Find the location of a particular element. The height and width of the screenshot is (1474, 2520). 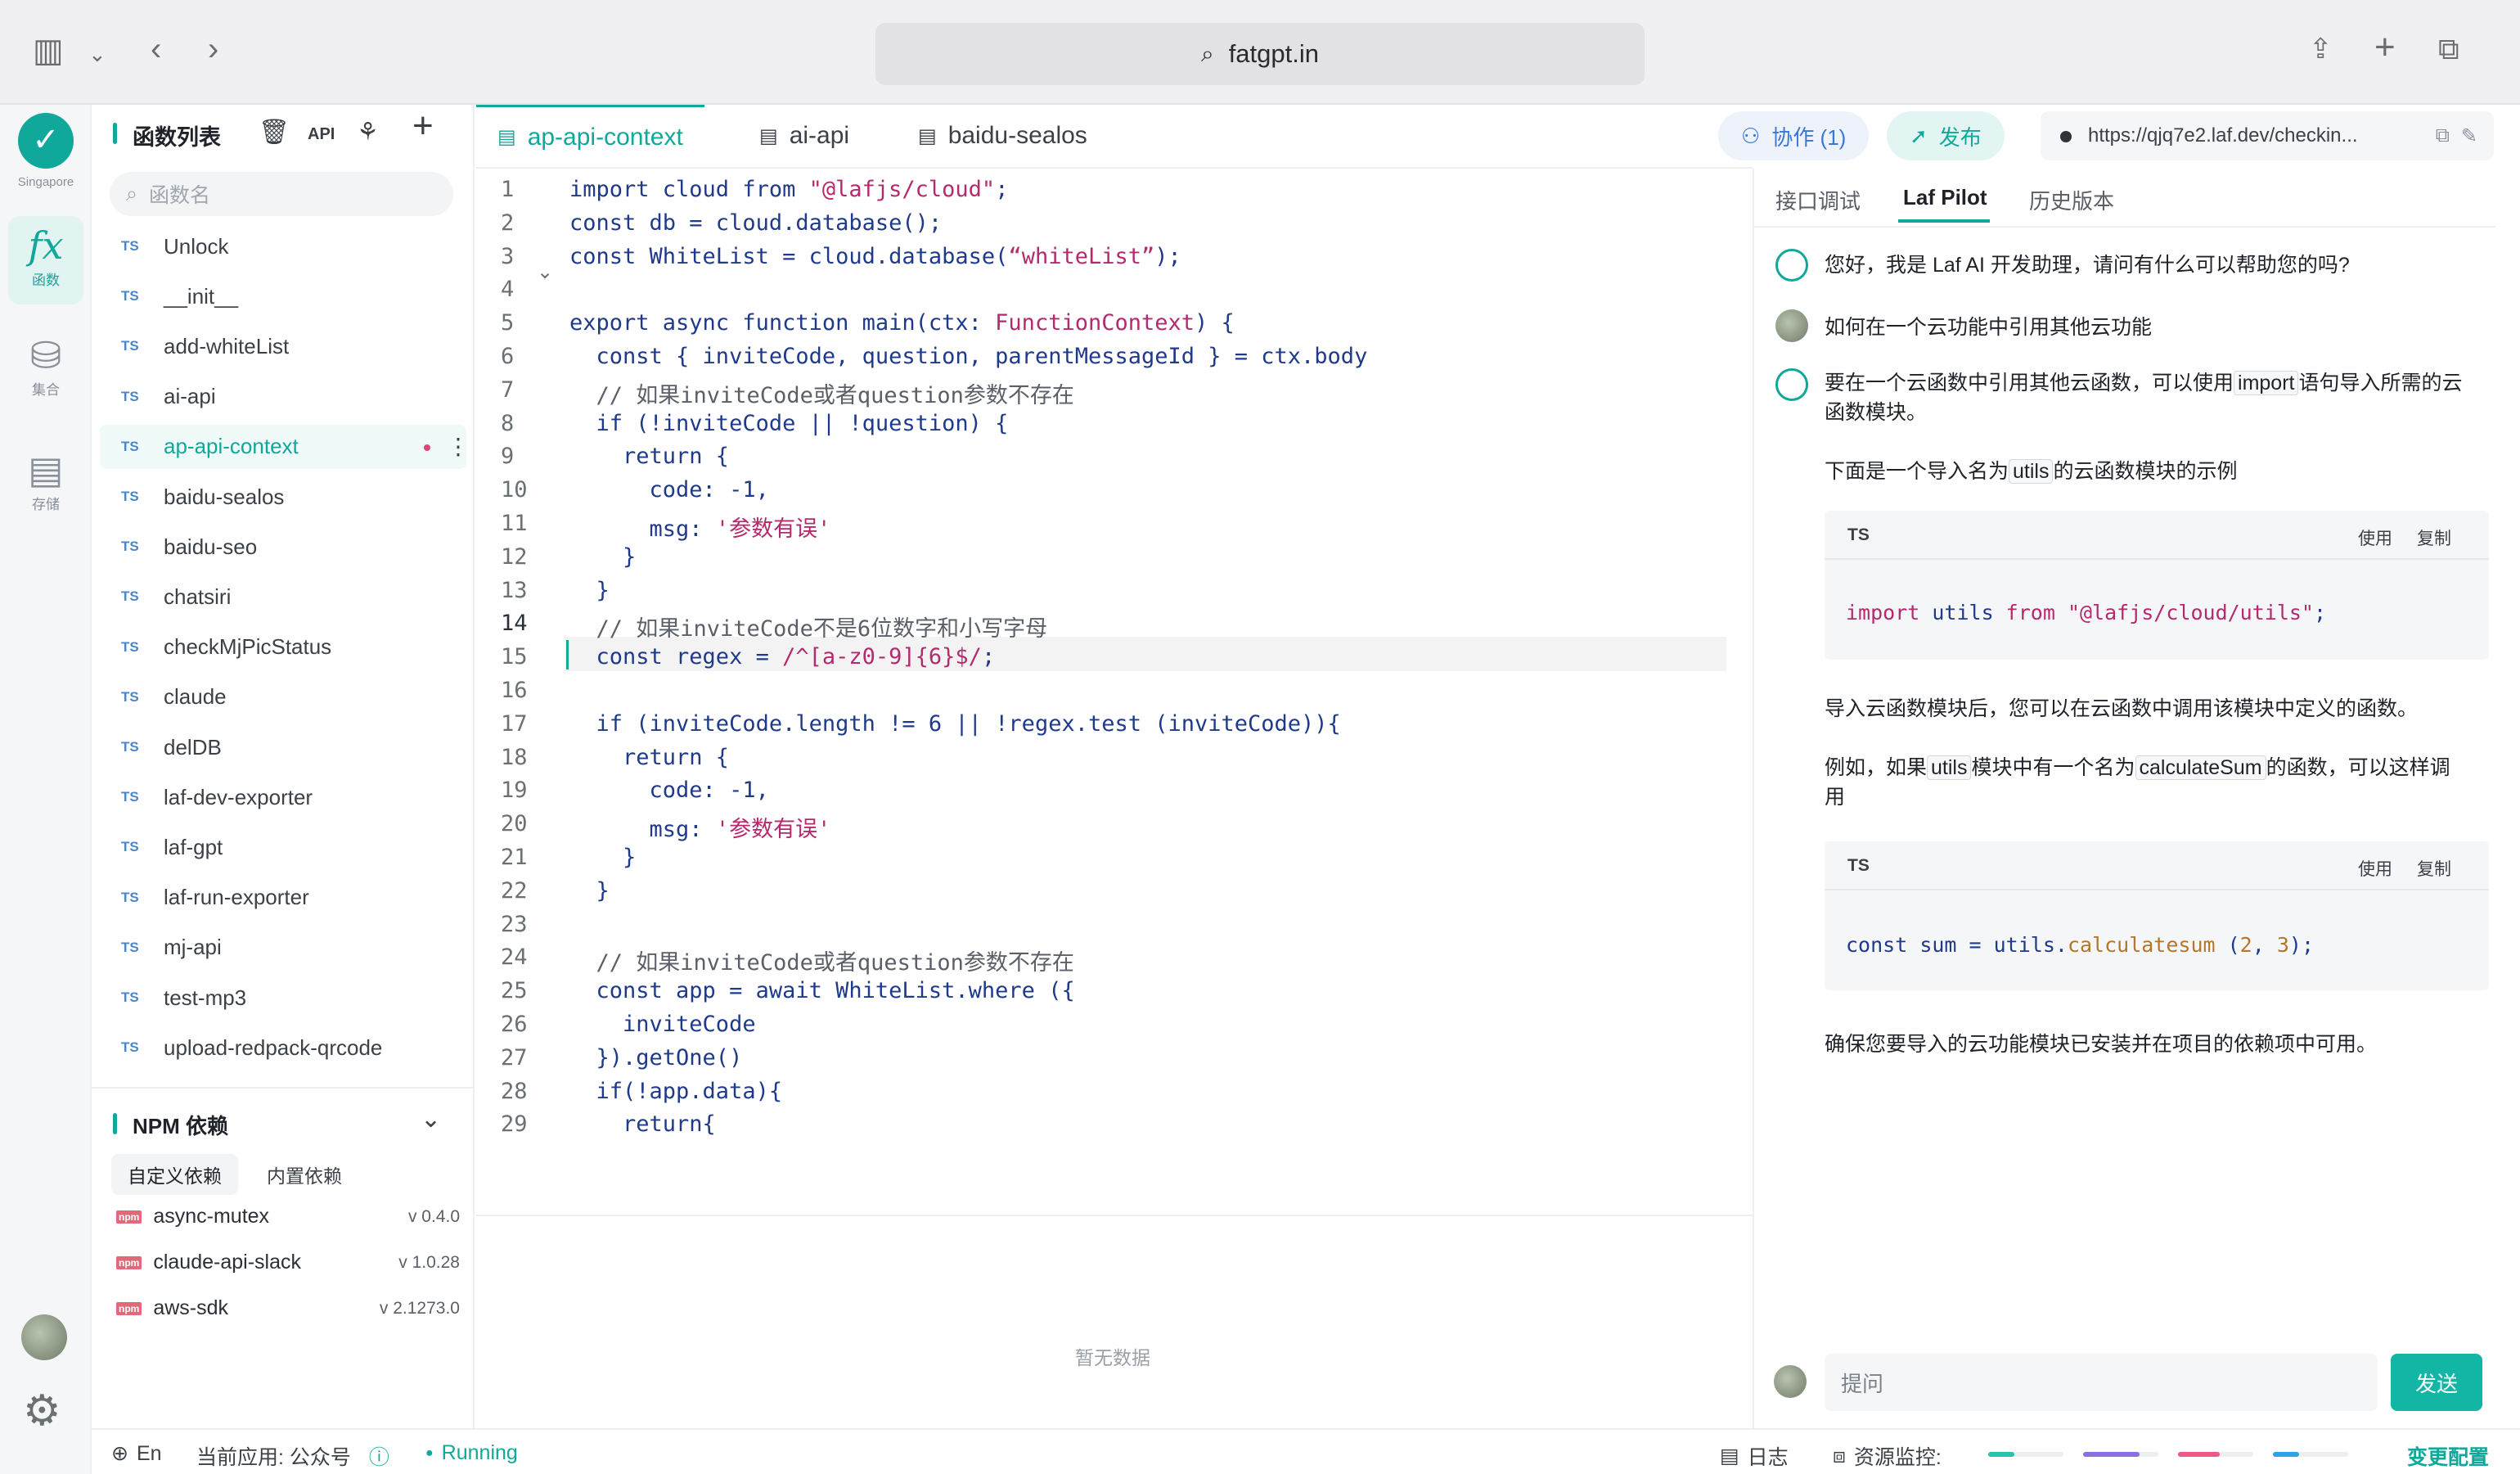

npm-package-row: npm aws-sdk v 2.1273.0 is located at coordinates (288, 1308).